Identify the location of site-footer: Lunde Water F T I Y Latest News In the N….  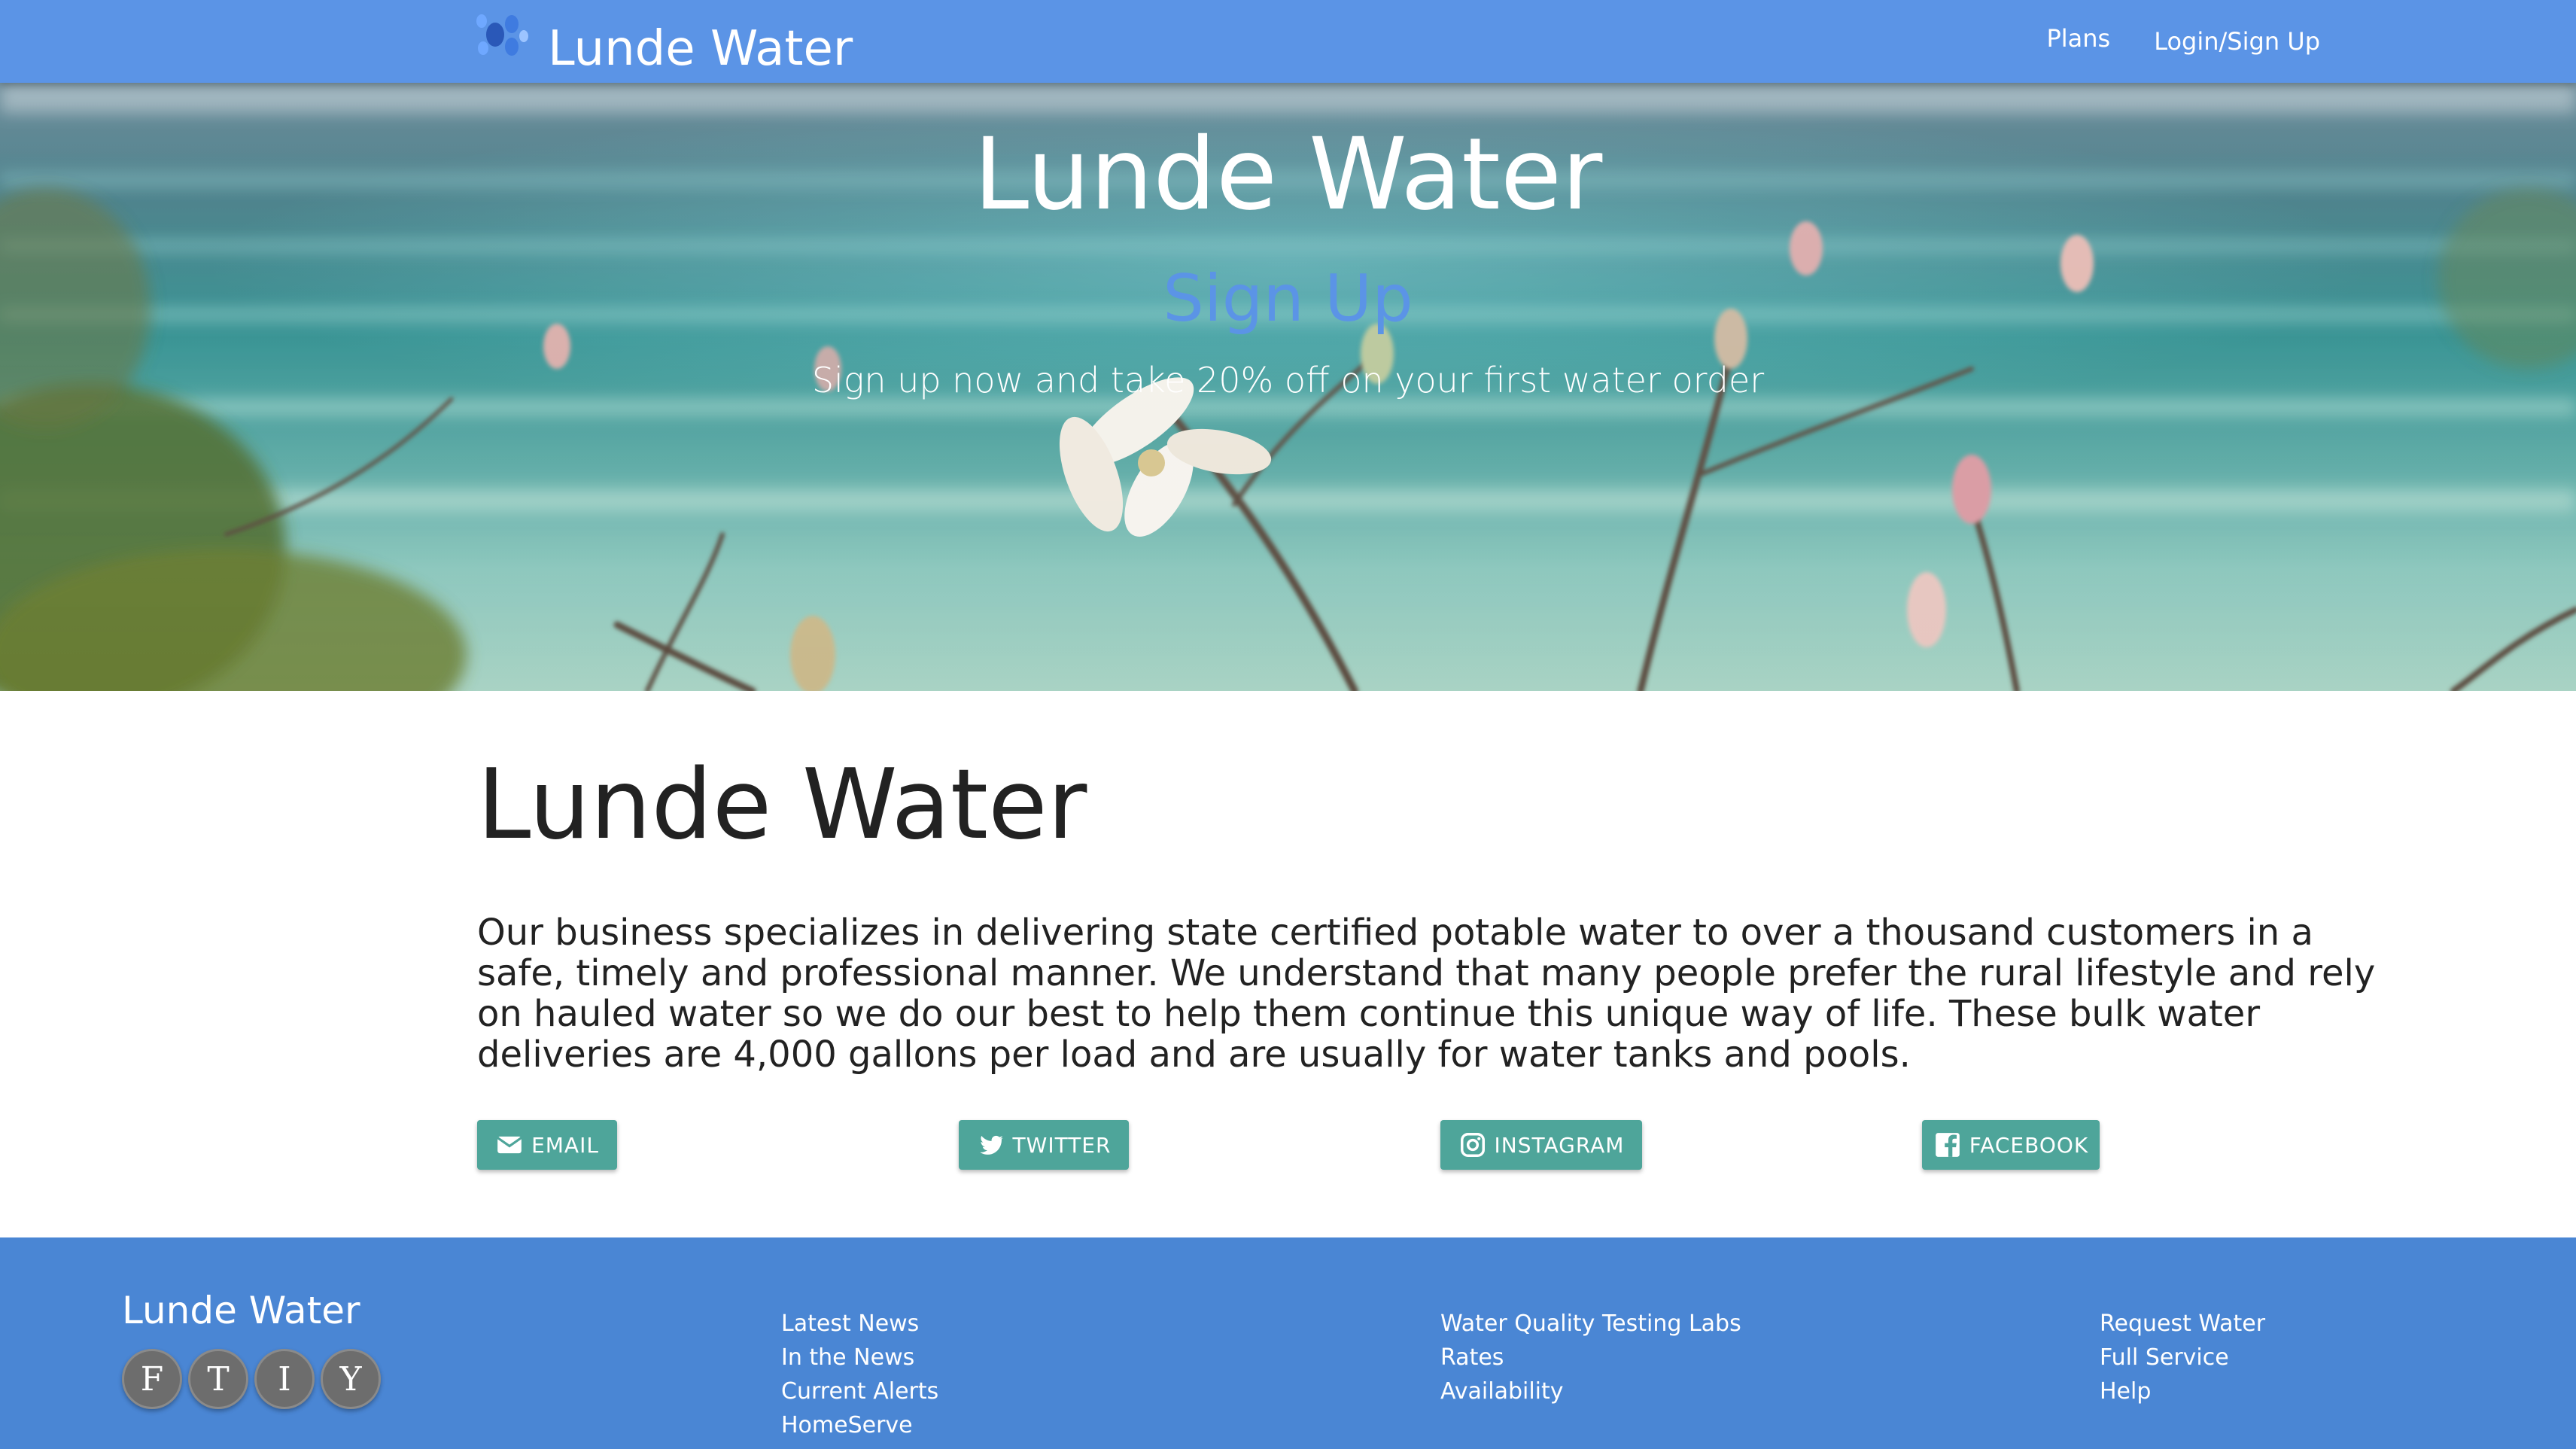
(1288, 1343).